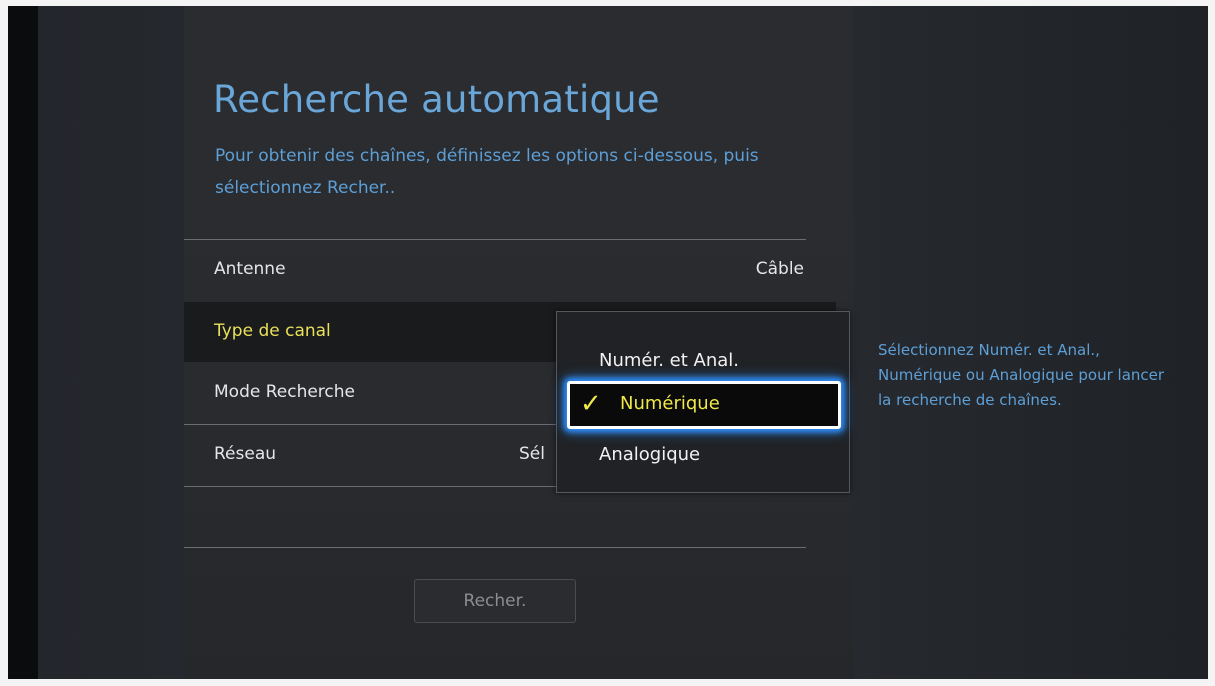 The image size is (1215, 686). What do you see at coordinates (272, 331) in the screenshot?
I see `setting-label: Type de canal` at bounding box center [272, 331].